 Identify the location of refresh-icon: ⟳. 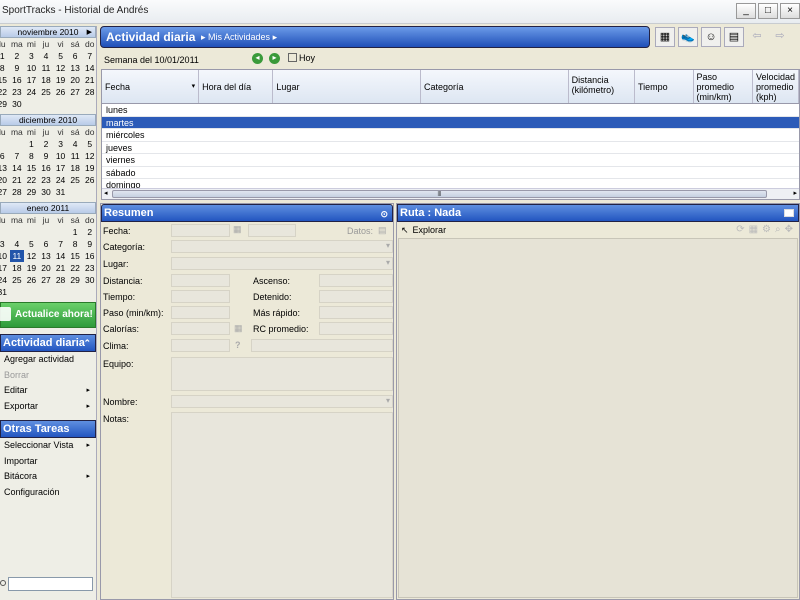
(740, 229).